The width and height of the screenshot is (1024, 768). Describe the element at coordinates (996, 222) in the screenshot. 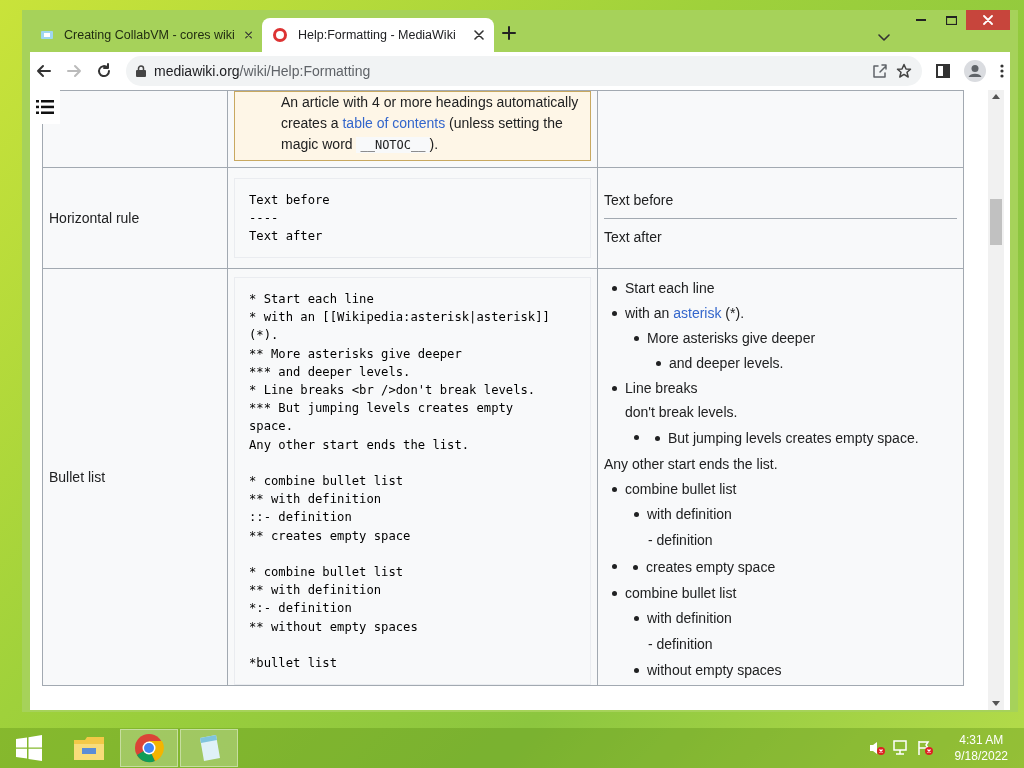

I see `scrollbar-thumb` at that location.